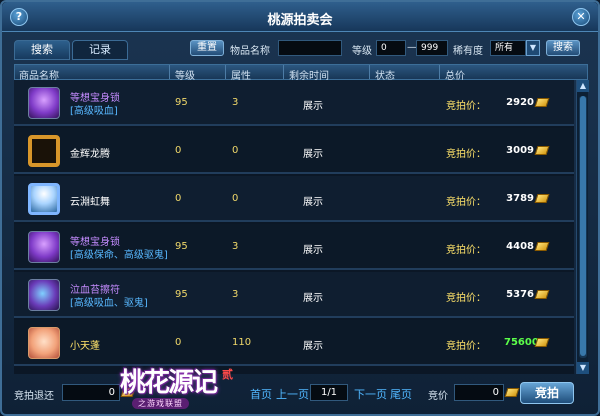 The height and width of the screenshot is (416, 600). What do you see at coordinates (563, 48) in the screenshot?
I see `search-button: 搜索` at bounding box center [563, 48].